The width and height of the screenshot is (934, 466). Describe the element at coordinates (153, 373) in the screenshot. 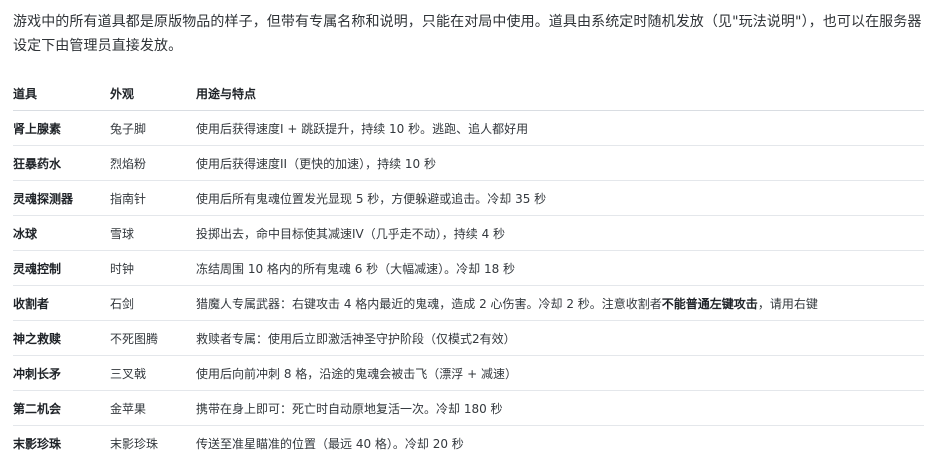

I see `item-appearance: 三叉戟` at that location.